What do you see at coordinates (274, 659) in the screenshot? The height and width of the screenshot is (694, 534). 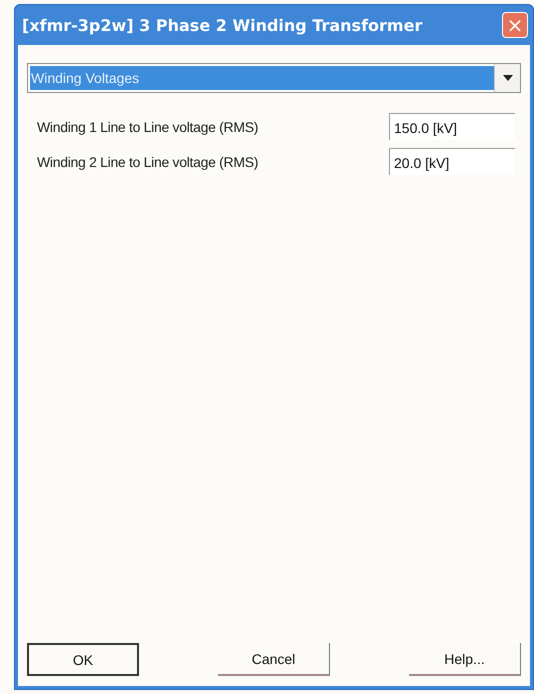 I see `dialog-button: Cancel` at bounding box center [274, 659].